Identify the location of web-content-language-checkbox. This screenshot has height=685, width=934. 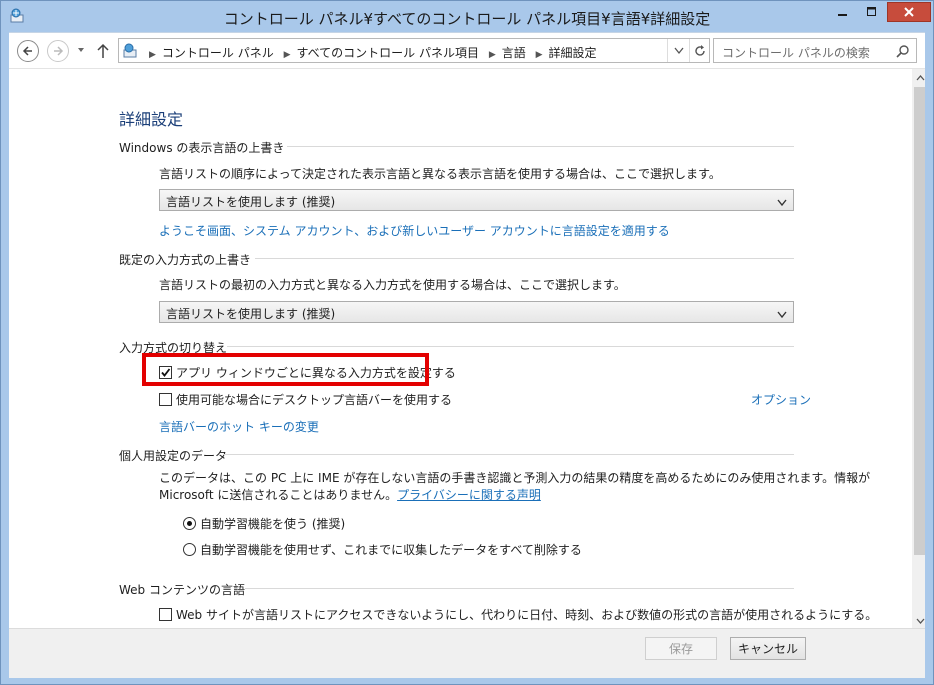
(165, 614).